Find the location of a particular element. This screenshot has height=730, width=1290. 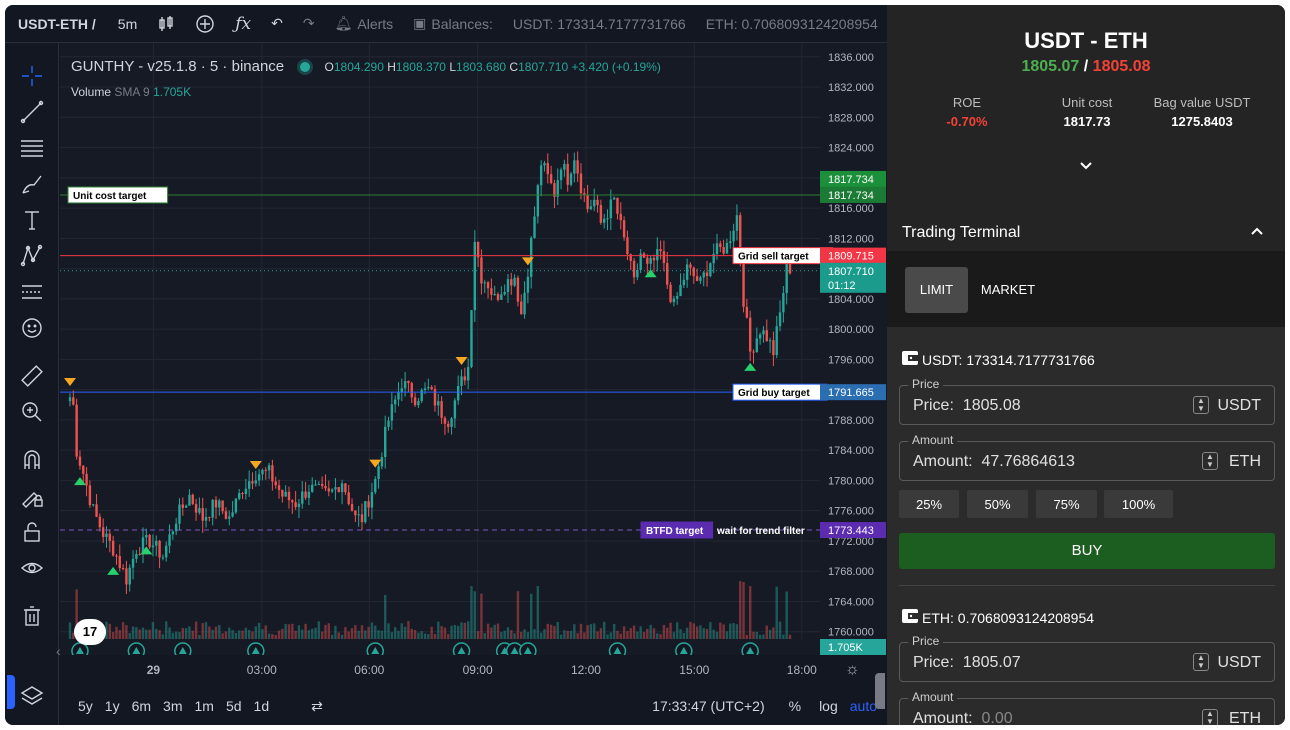

terminal-header: Trading Terminal is located at coordinates (1086, 223).